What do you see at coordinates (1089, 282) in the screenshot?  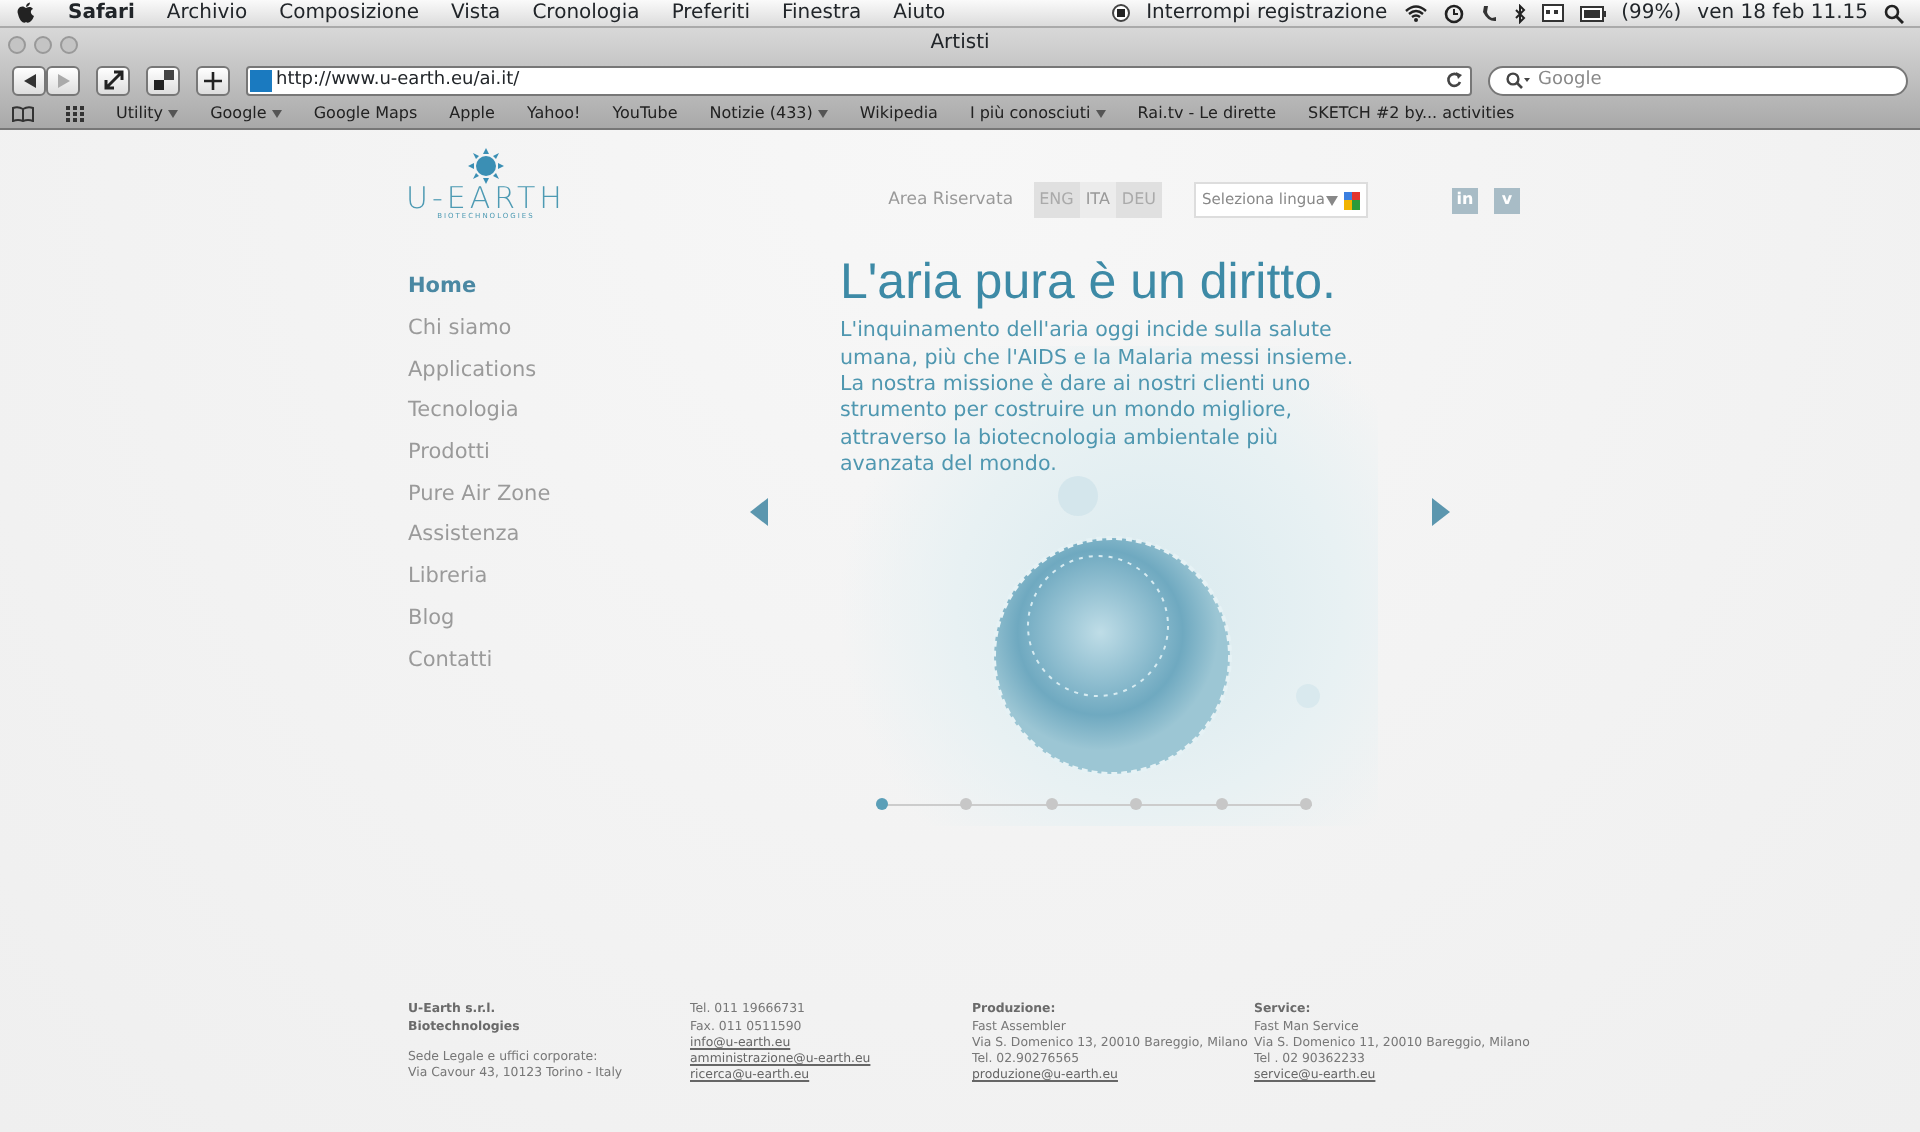 I see `hero-title: L'aria pura è un diritto.` at bounding box center [1089, 282].